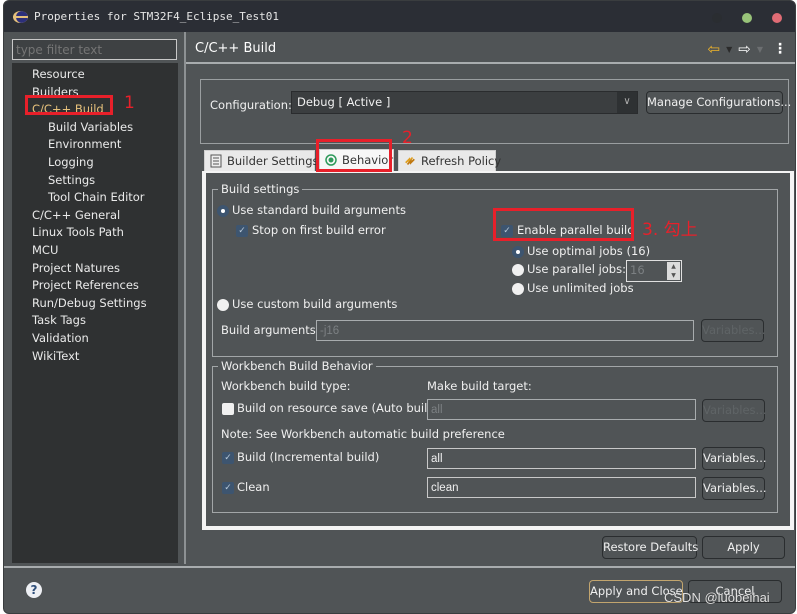 The image size is (797, 614). I want to click on tree-item-label: Run/Debug Settings, so click(89, 302).